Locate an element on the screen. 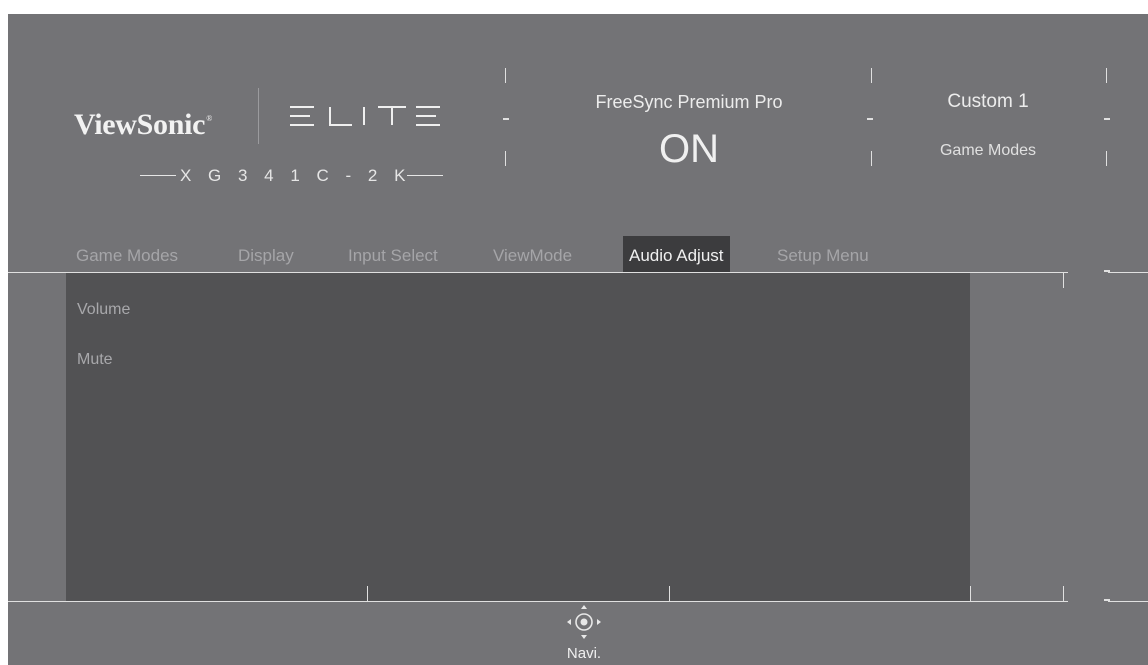 This screenshot has width=1148, height=665. tab-input-select: Input Select is located at coordinates (393, 254).